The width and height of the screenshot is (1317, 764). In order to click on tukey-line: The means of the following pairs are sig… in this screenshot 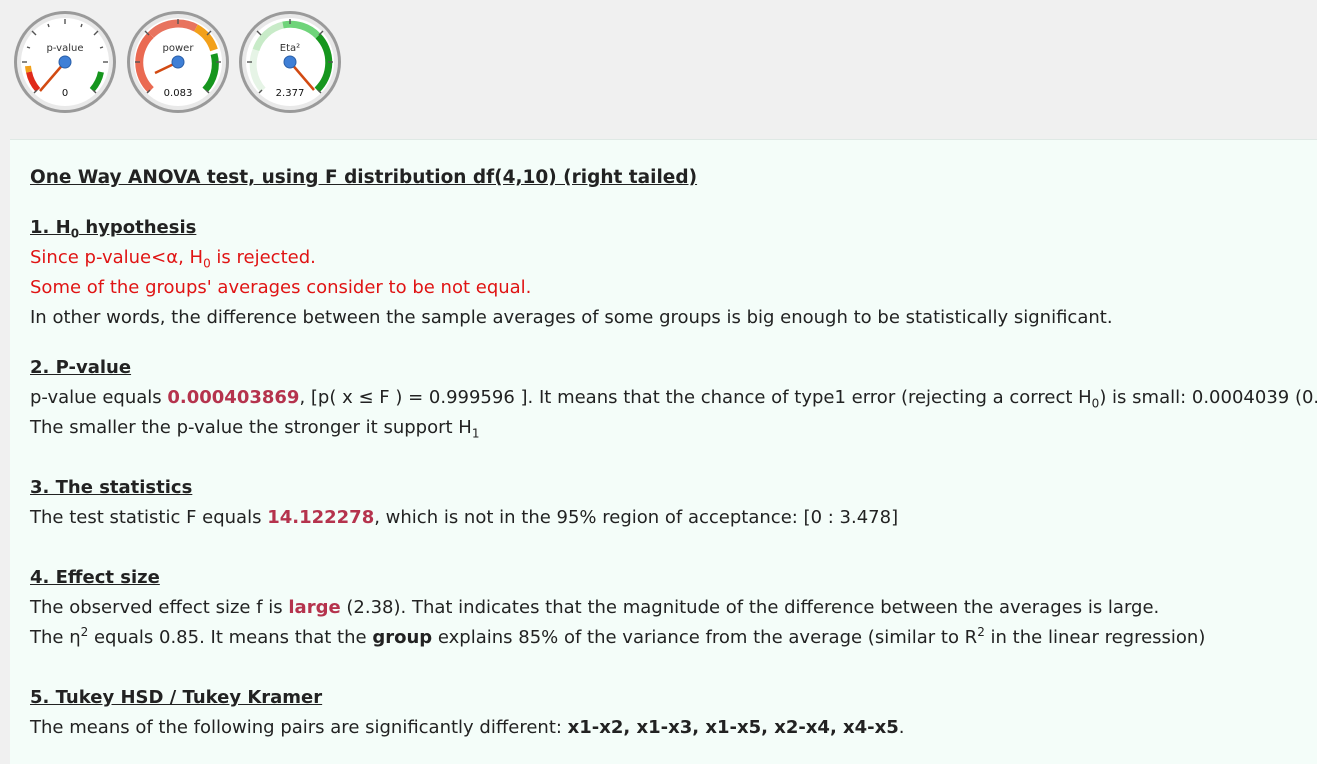, I will do `click(467, 727)`.